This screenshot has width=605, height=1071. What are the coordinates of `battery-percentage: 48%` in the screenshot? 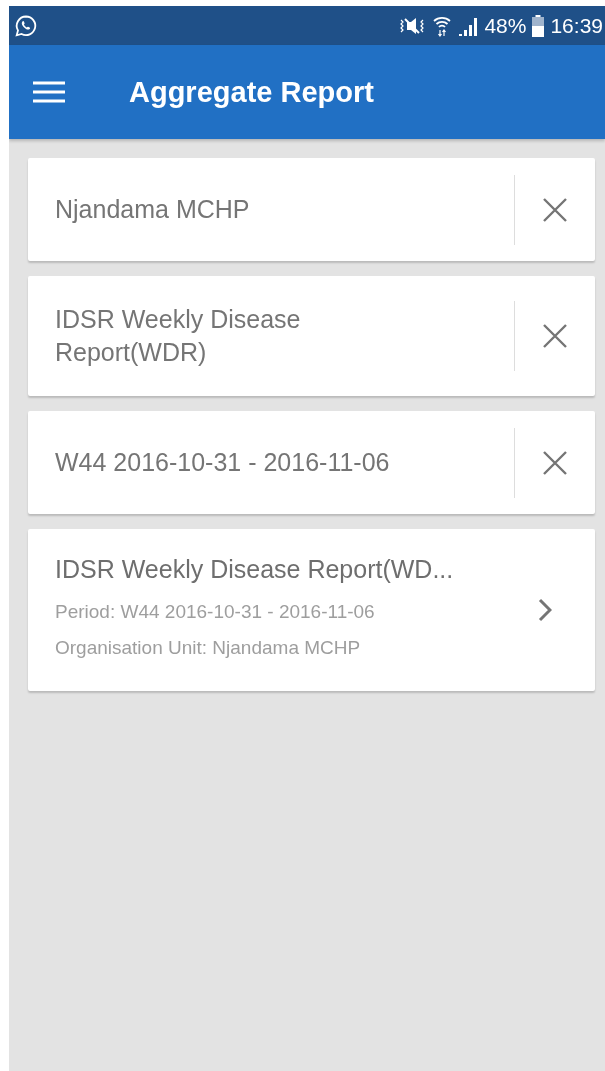 It's located at (505, 25).